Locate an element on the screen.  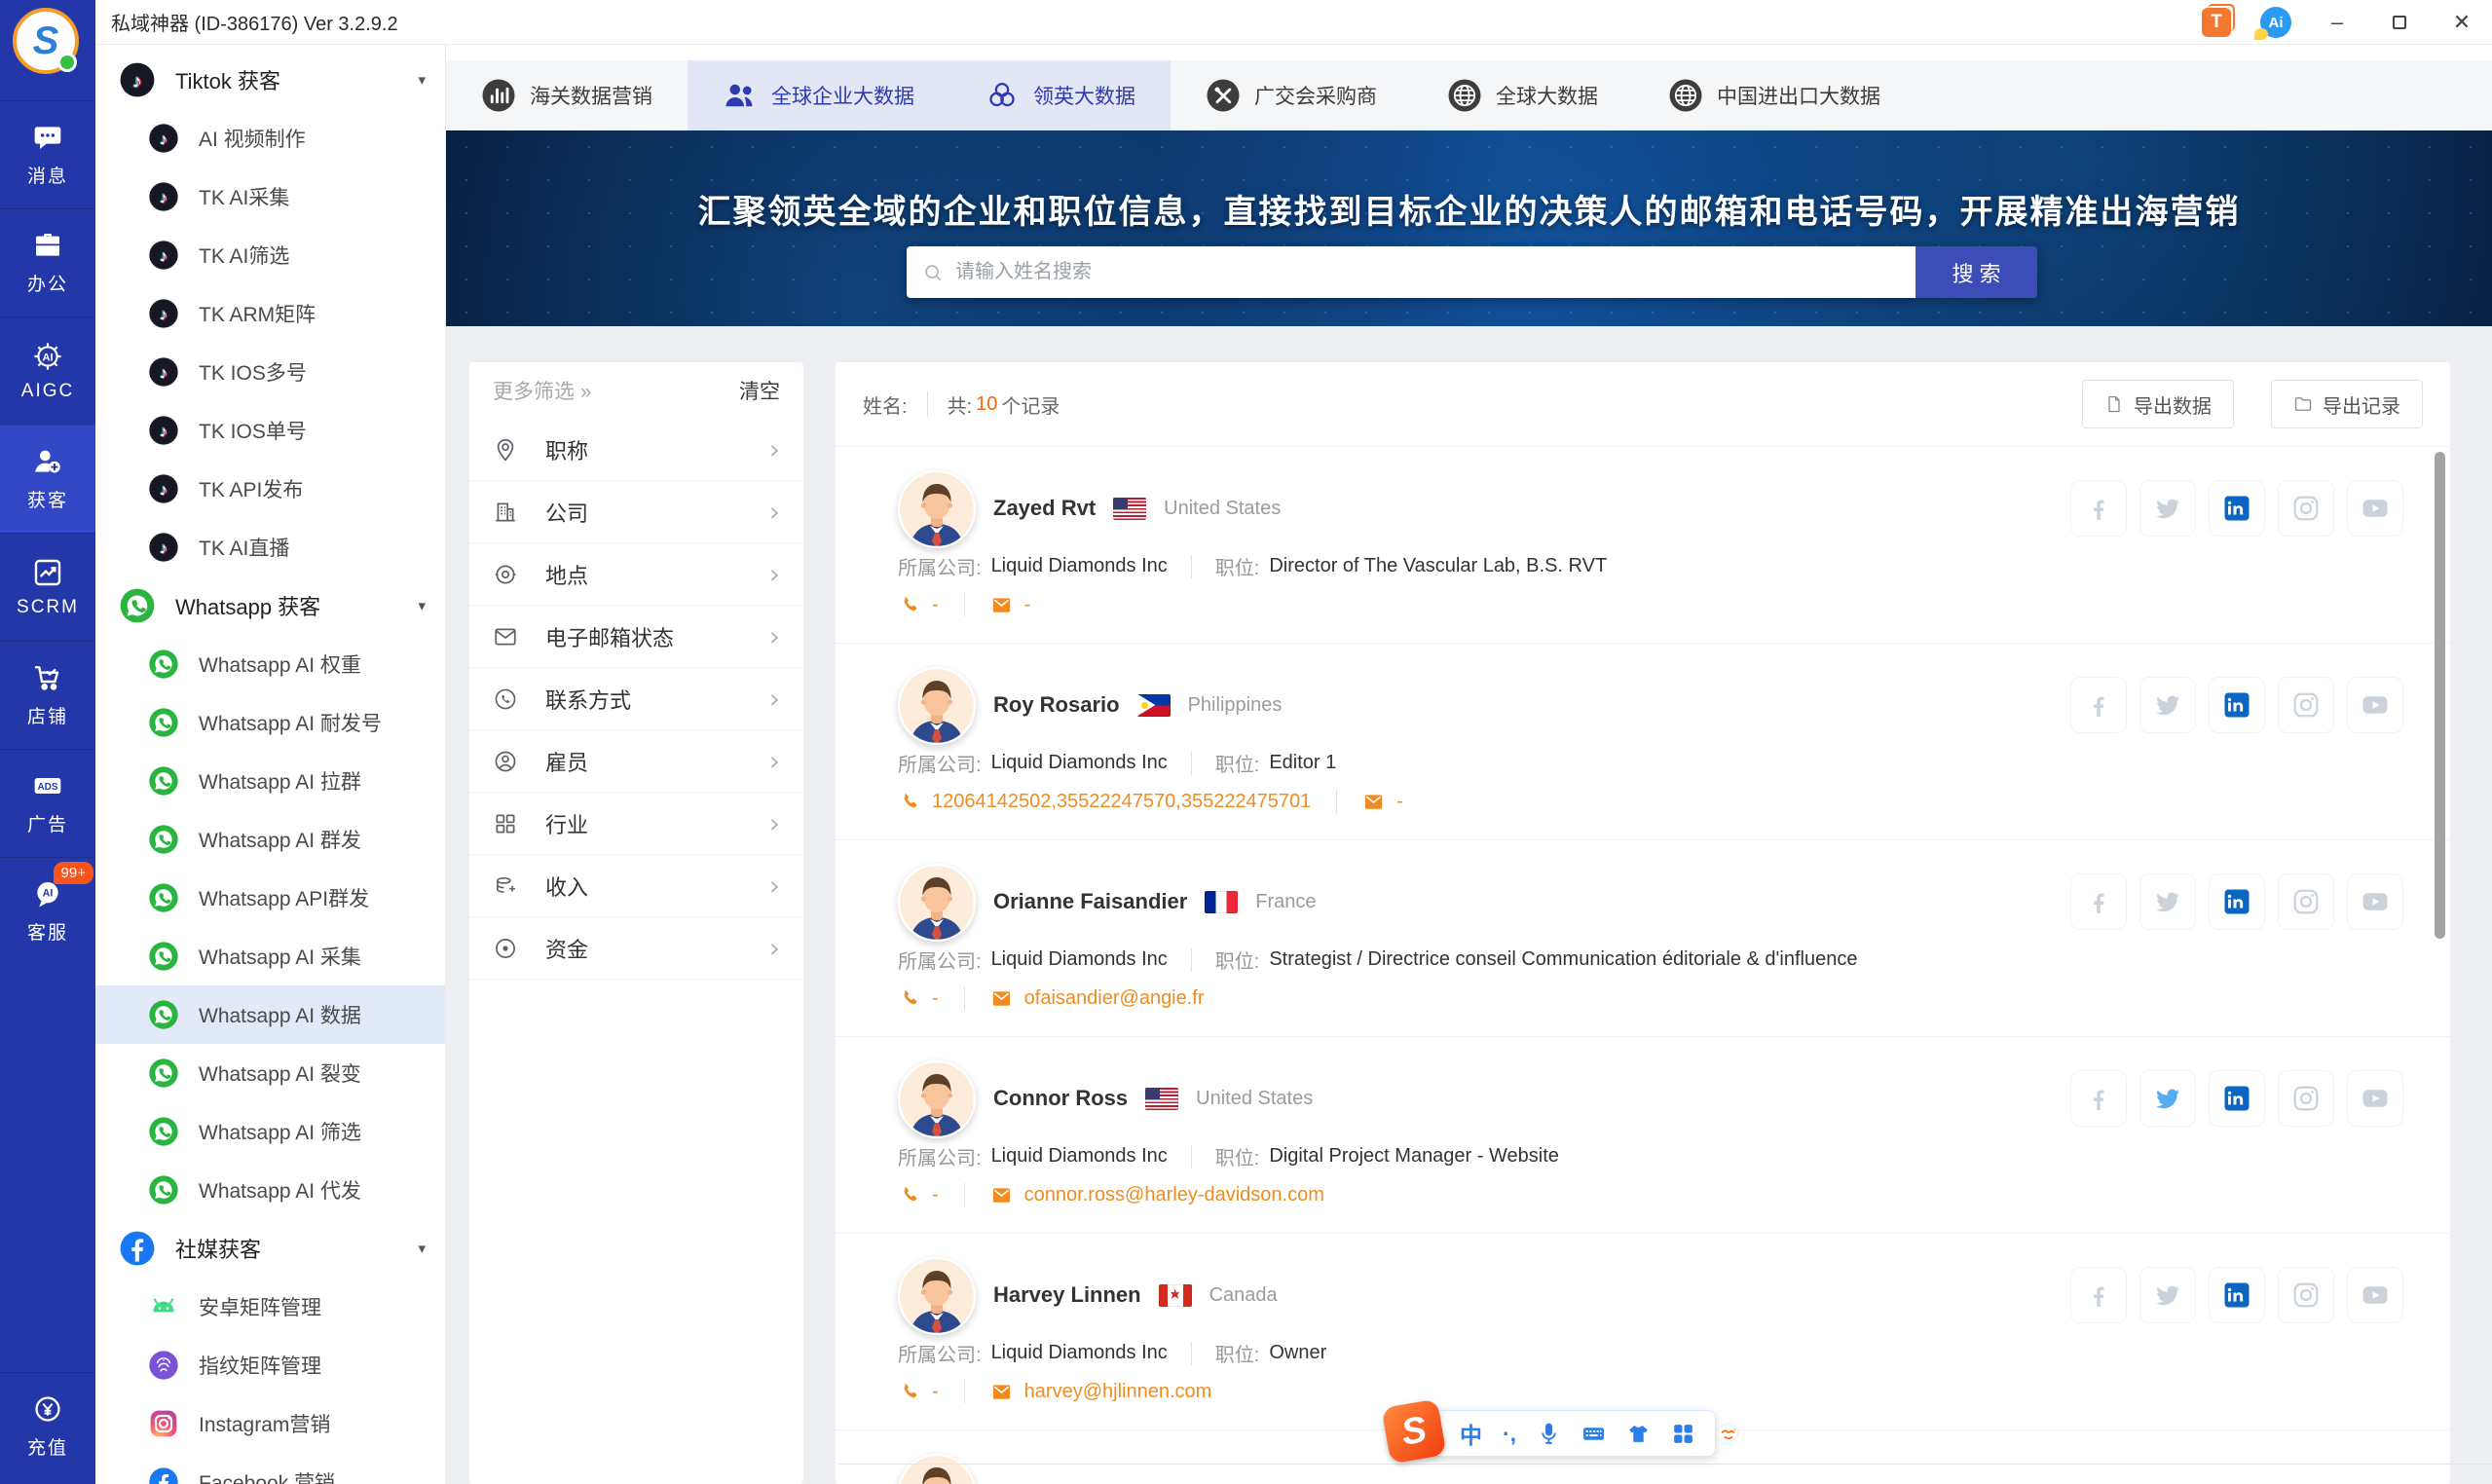
rail-item-scrm: SCRM is located at coordinates (47, 587).